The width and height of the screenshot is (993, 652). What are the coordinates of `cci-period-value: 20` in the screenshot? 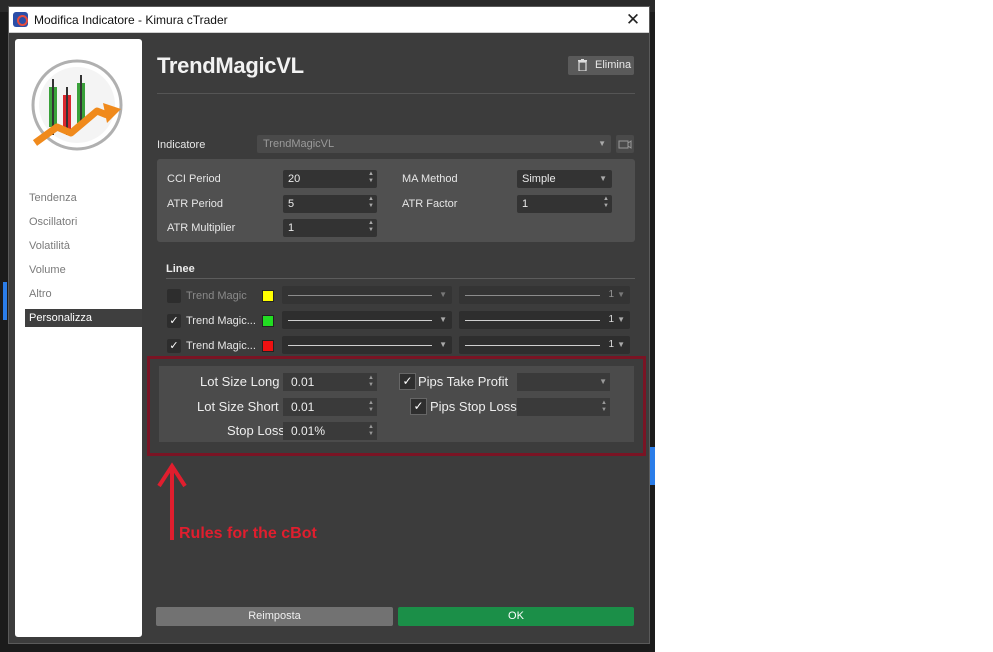 It's located at (294, 179).